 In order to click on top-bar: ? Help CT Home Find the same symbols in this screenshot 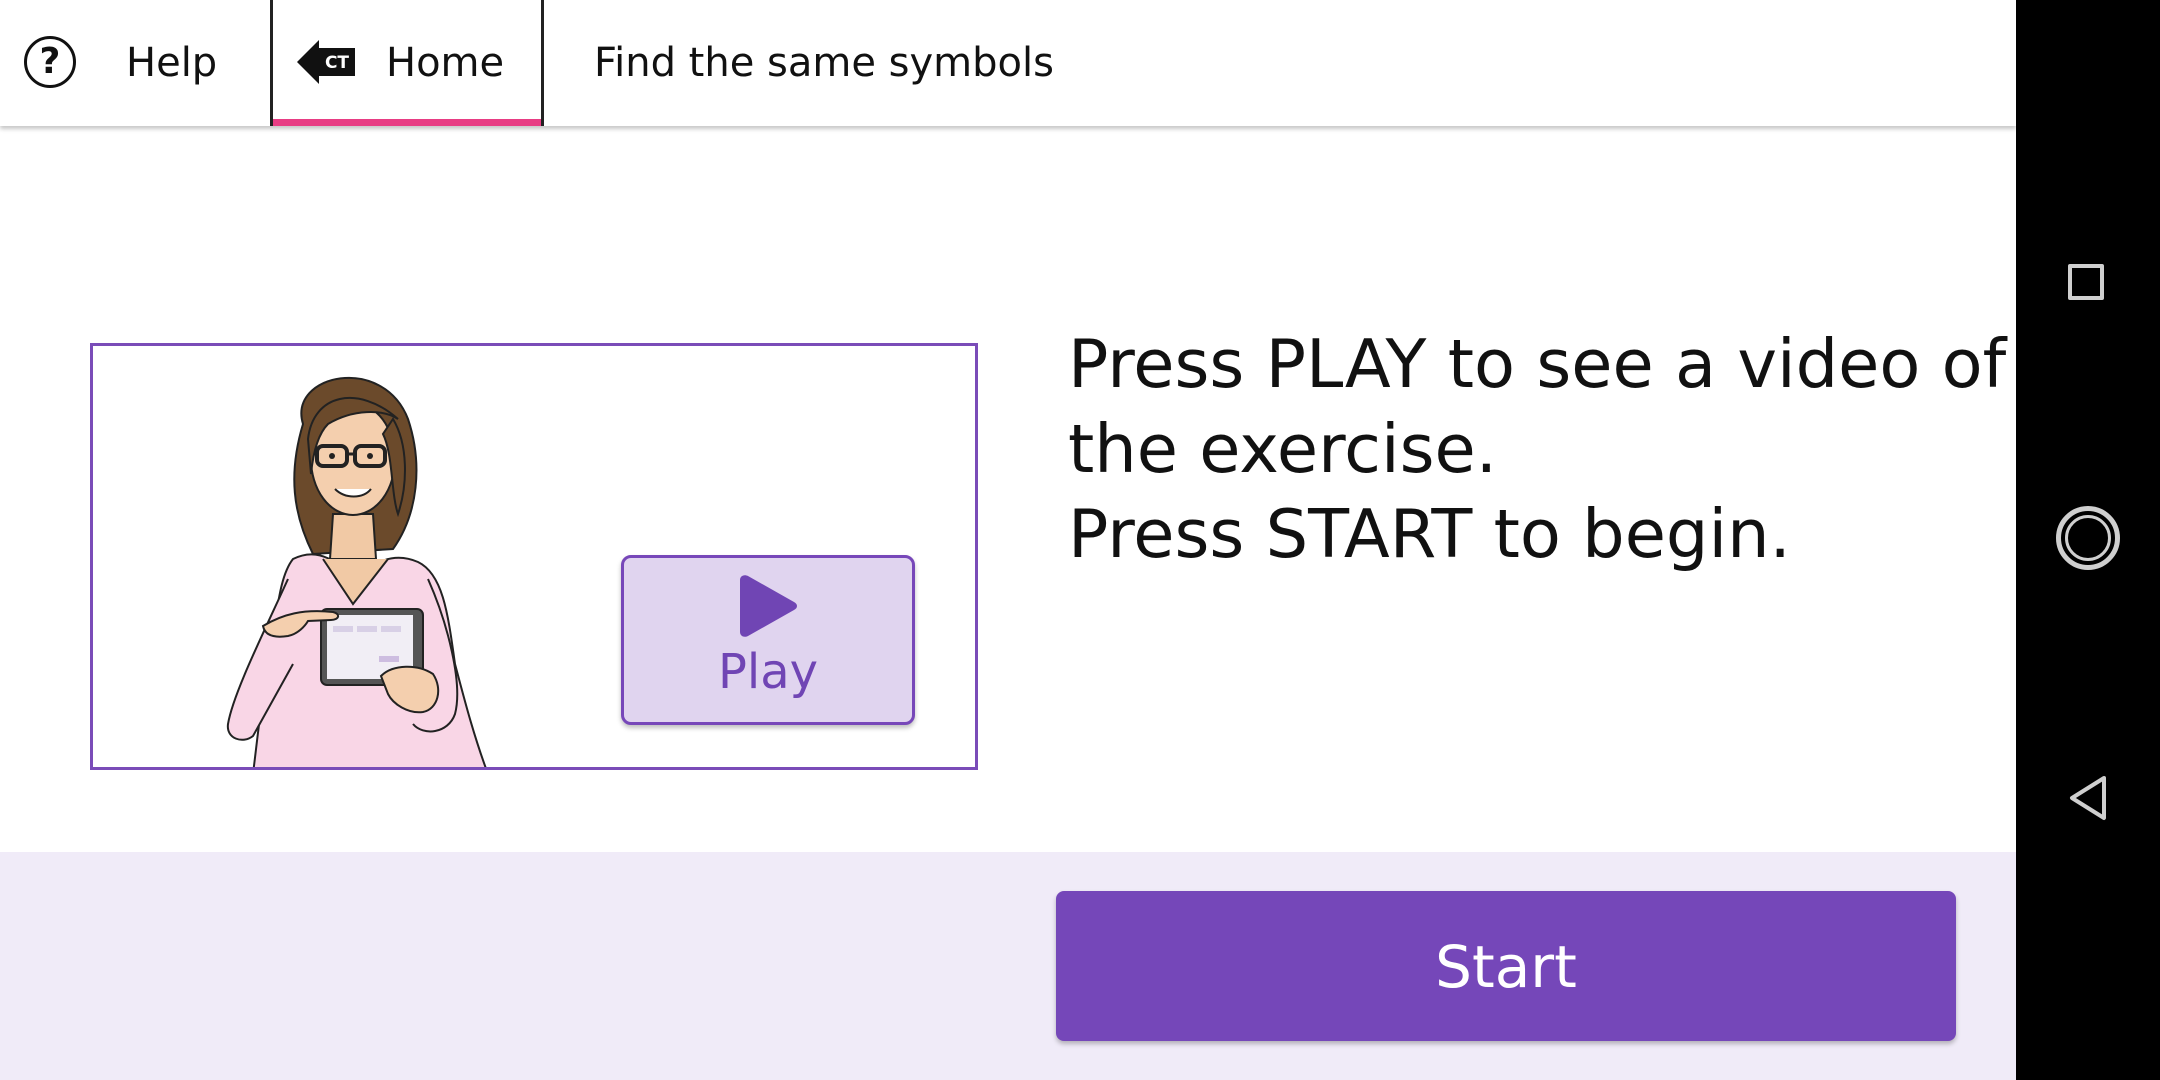, I will do `click(1008, 63)`.